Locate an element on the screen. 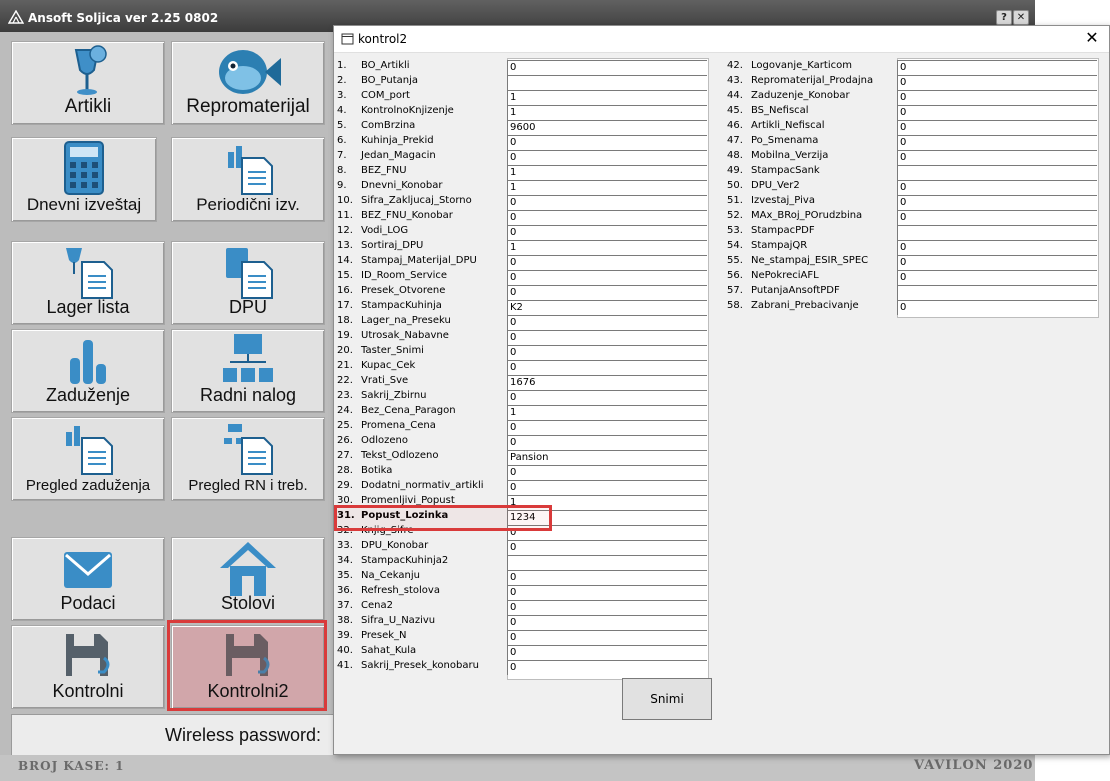 The width and height of the screenshot is (1110, 781). setting-name: NePokreciAFL is located at coordinates (785, 275).